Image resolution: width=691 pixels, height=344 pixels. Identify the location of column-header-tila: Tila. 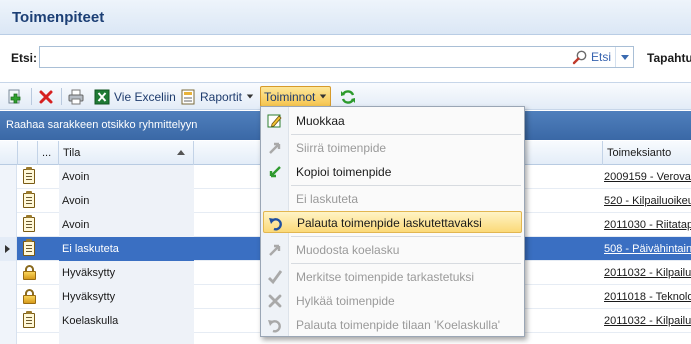
(126, 153).